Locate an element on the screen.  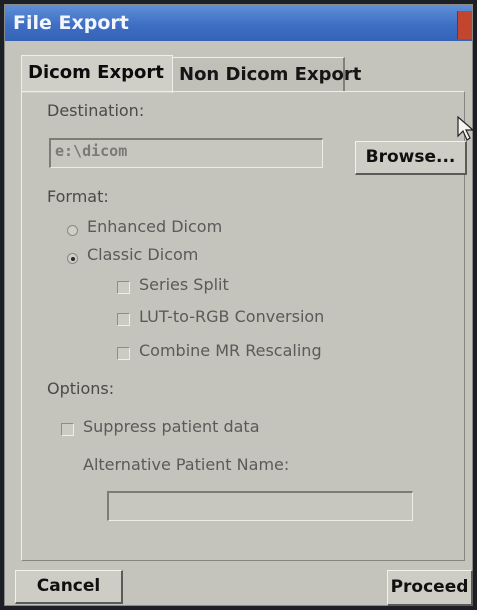
mouse-pointer-icon is located at coordinates (466, 128).